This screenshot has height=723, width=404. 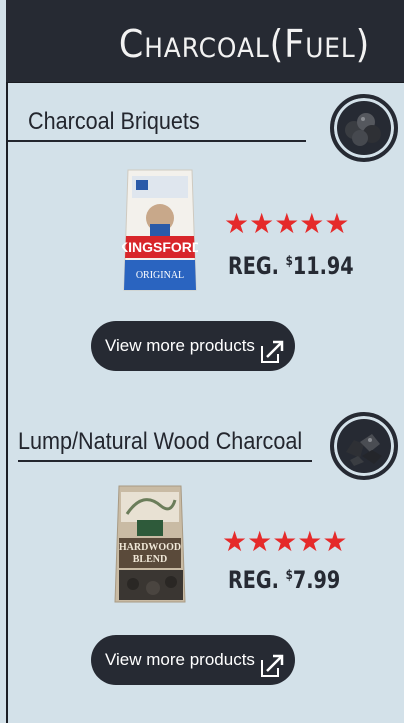 What do you see at coordinates (160, 441) in the screenshot?
I see `section-title-lump-charcoal: Lump/Natural Wood Charcoal` at bounding box center [160, 441].